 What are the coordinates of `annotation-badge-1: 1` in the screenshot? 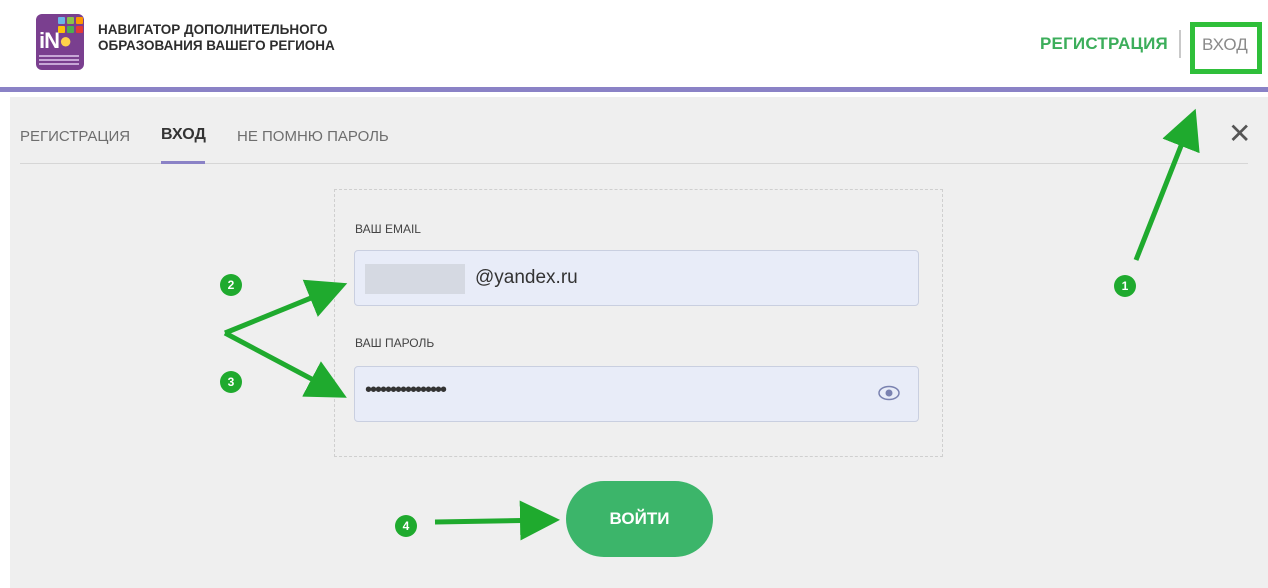 It's located at (1125, 286).